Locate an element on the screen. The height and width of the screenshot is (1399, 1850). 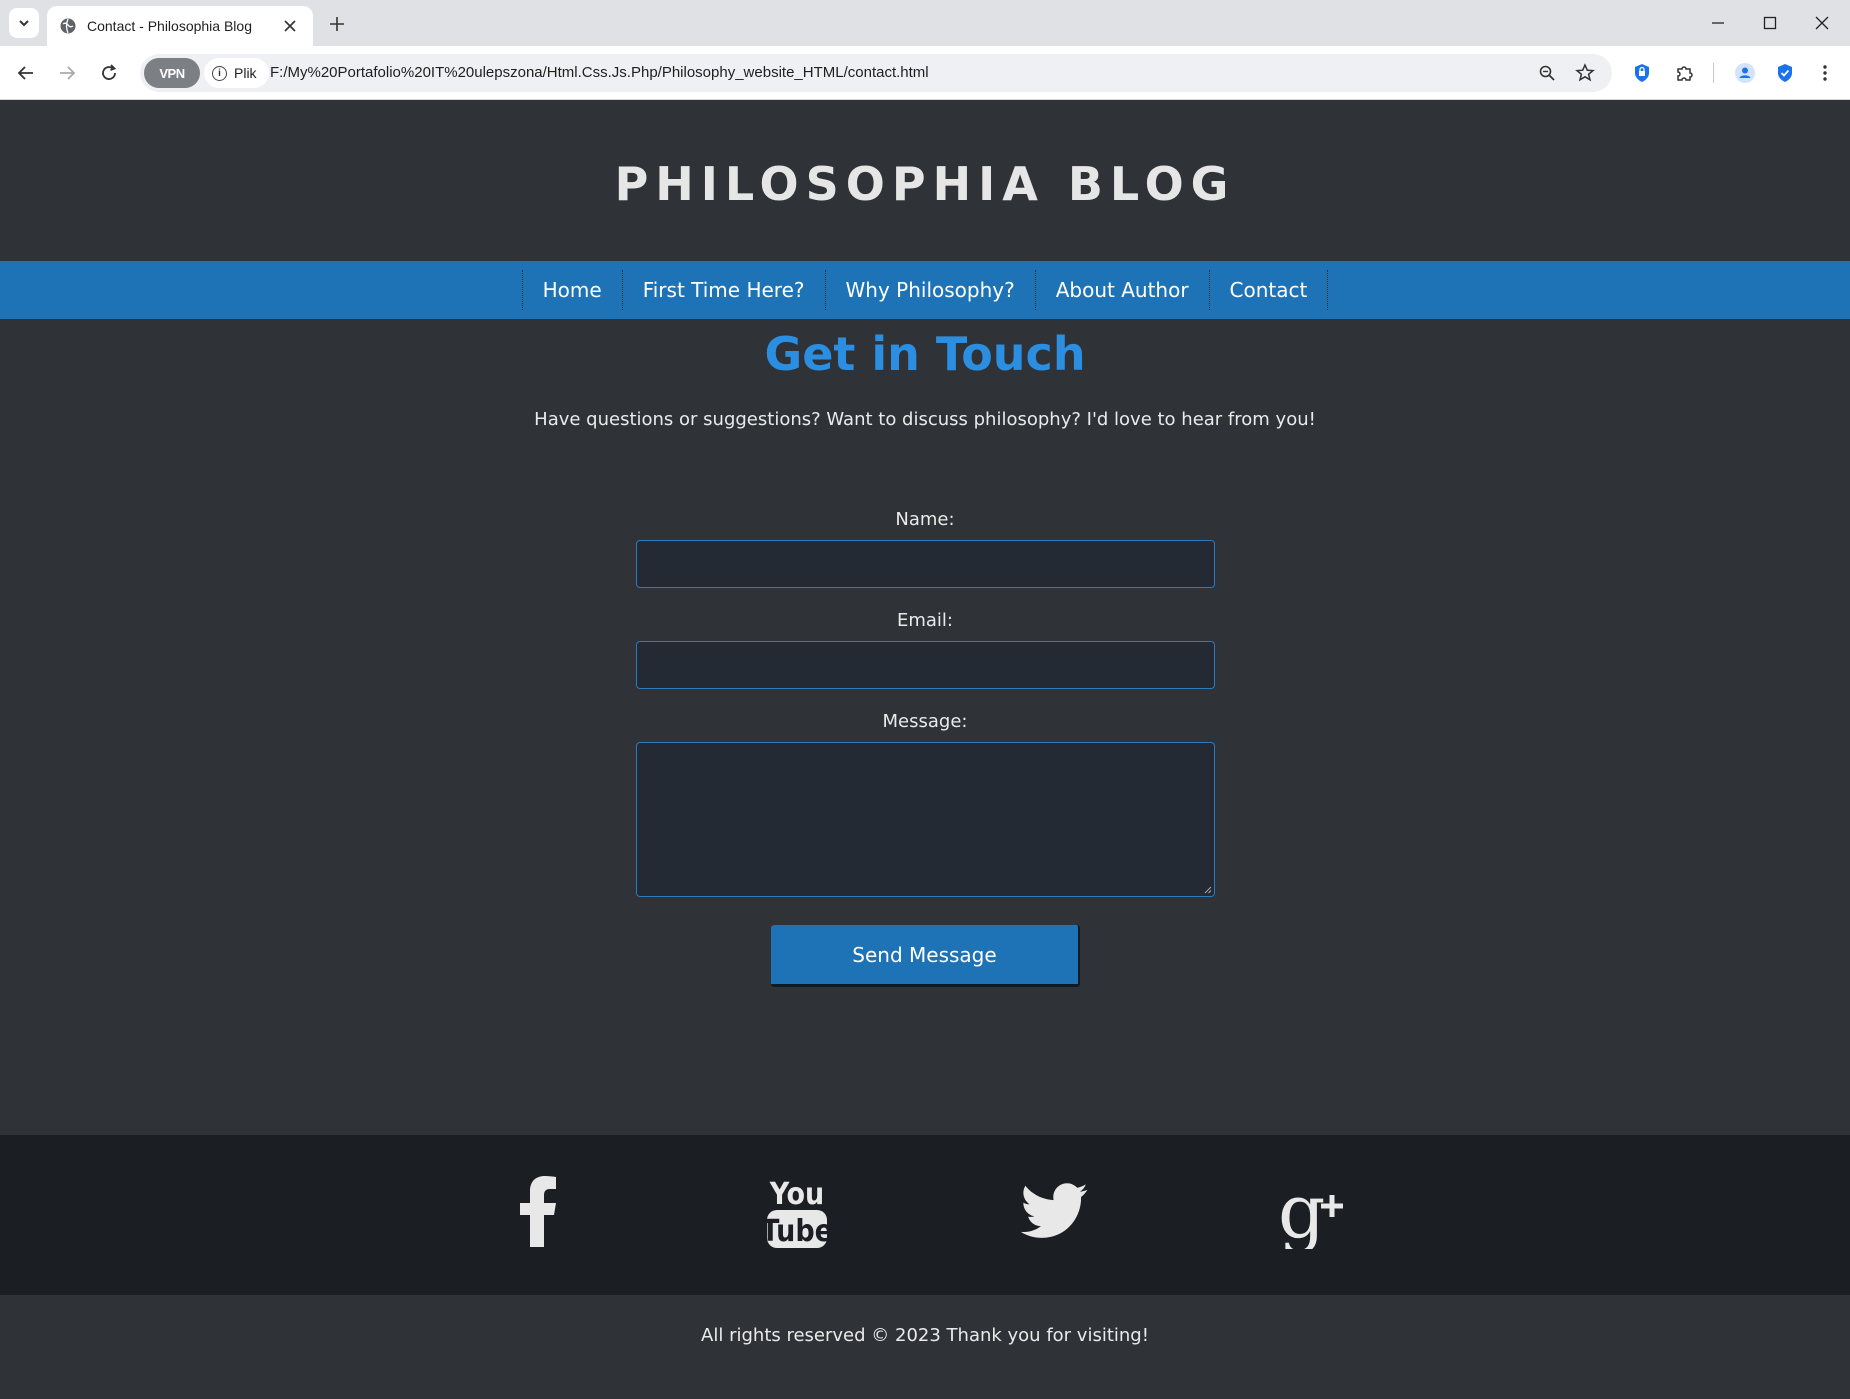
tab-search-icon is located at coordinates (24, 23).